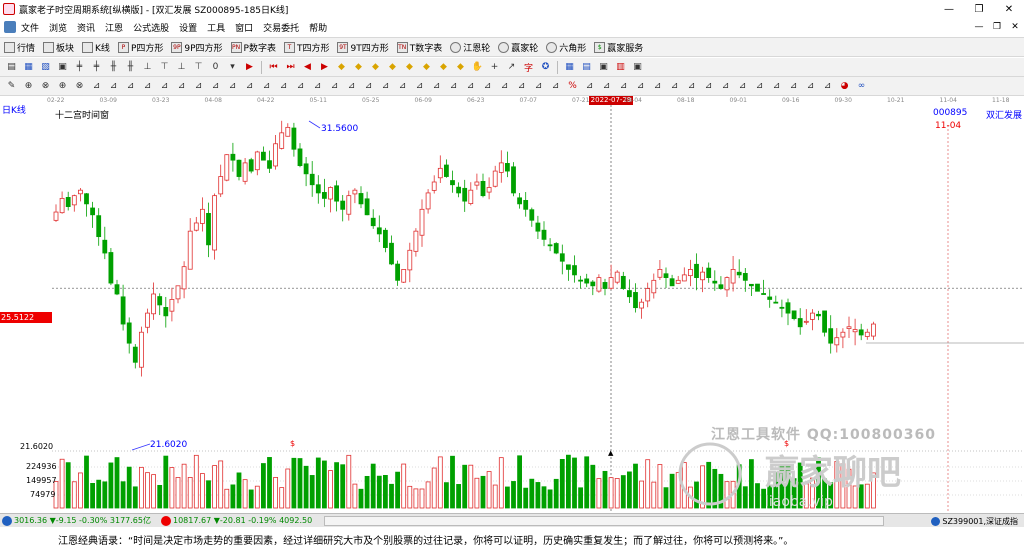  What do you see at coordinates (419, 86) in the screenshot?
I see `angle20-icon: ⊿` at bounding box center [419, 86].